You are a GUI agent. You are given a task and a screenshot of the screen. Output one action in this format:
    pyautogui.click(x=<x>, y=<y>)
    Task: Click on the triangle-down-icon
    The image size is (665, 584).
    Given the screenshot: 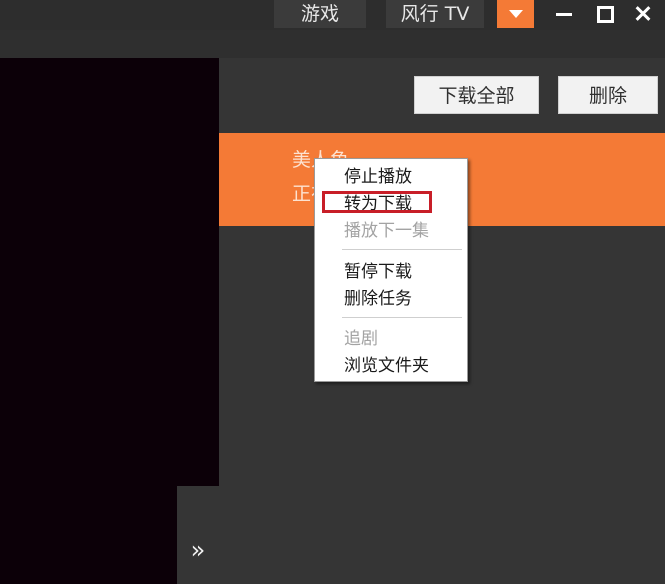 What is the action you would take?
    pyautogui.click(x=516, y=14)
    